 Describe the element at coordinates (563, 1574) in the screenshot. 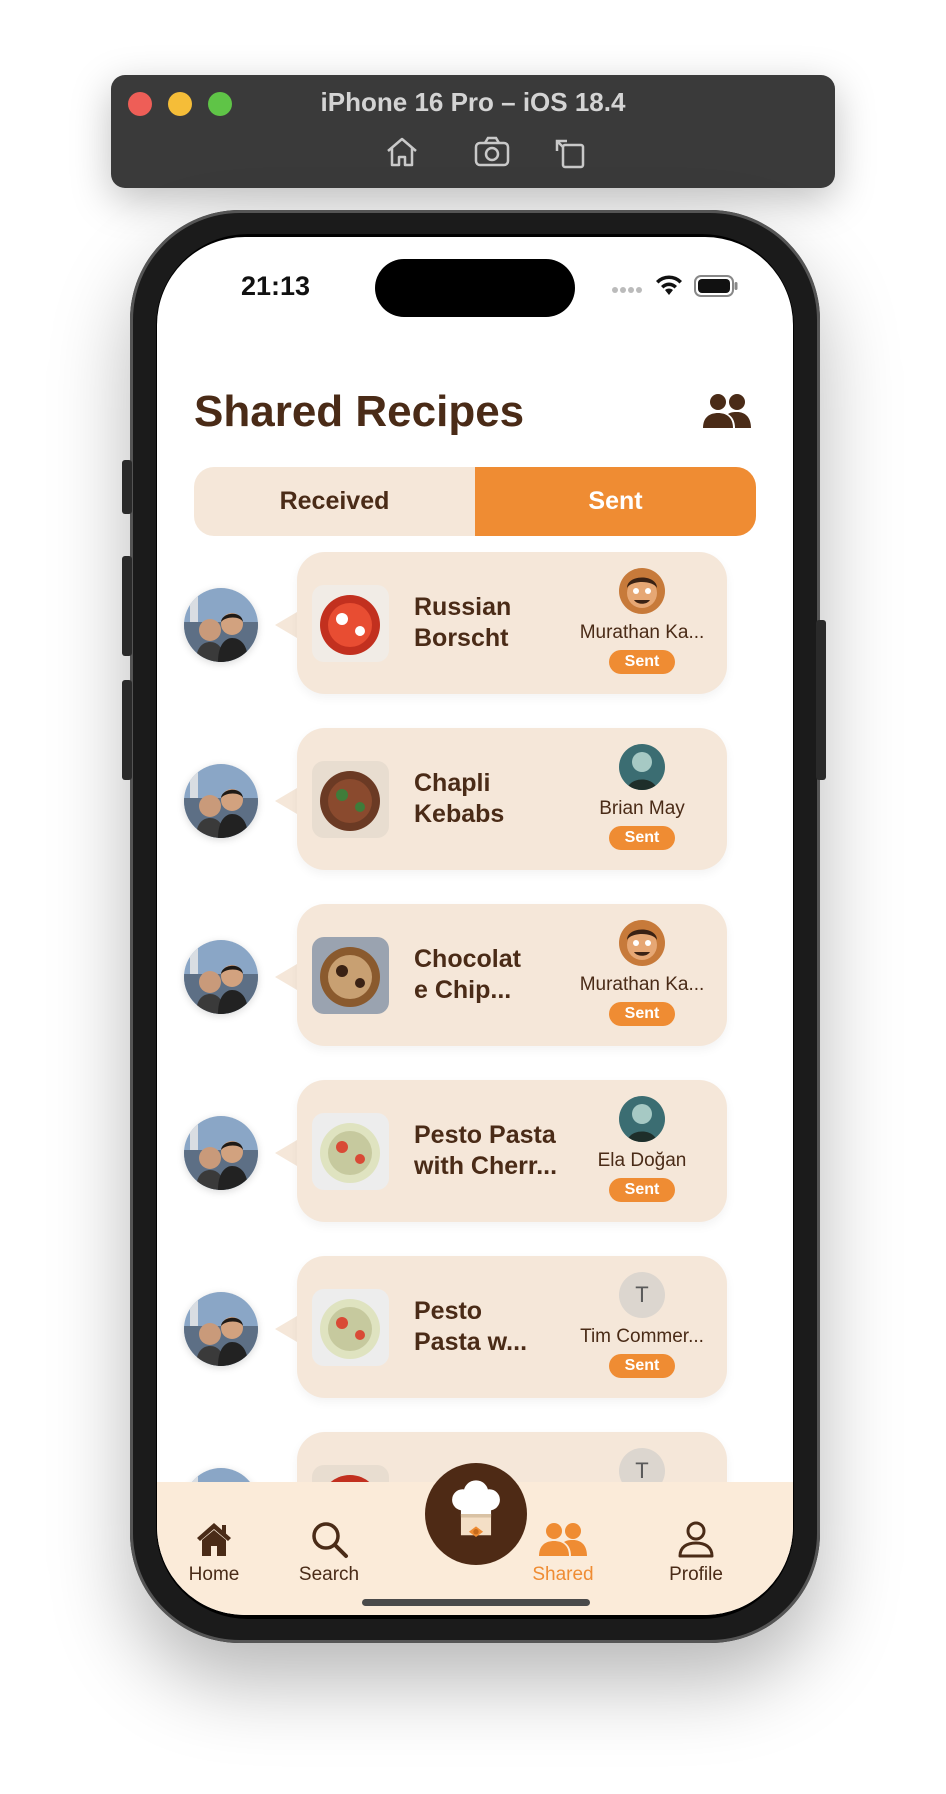

I see `tab-shared-label: Shared` at that location.